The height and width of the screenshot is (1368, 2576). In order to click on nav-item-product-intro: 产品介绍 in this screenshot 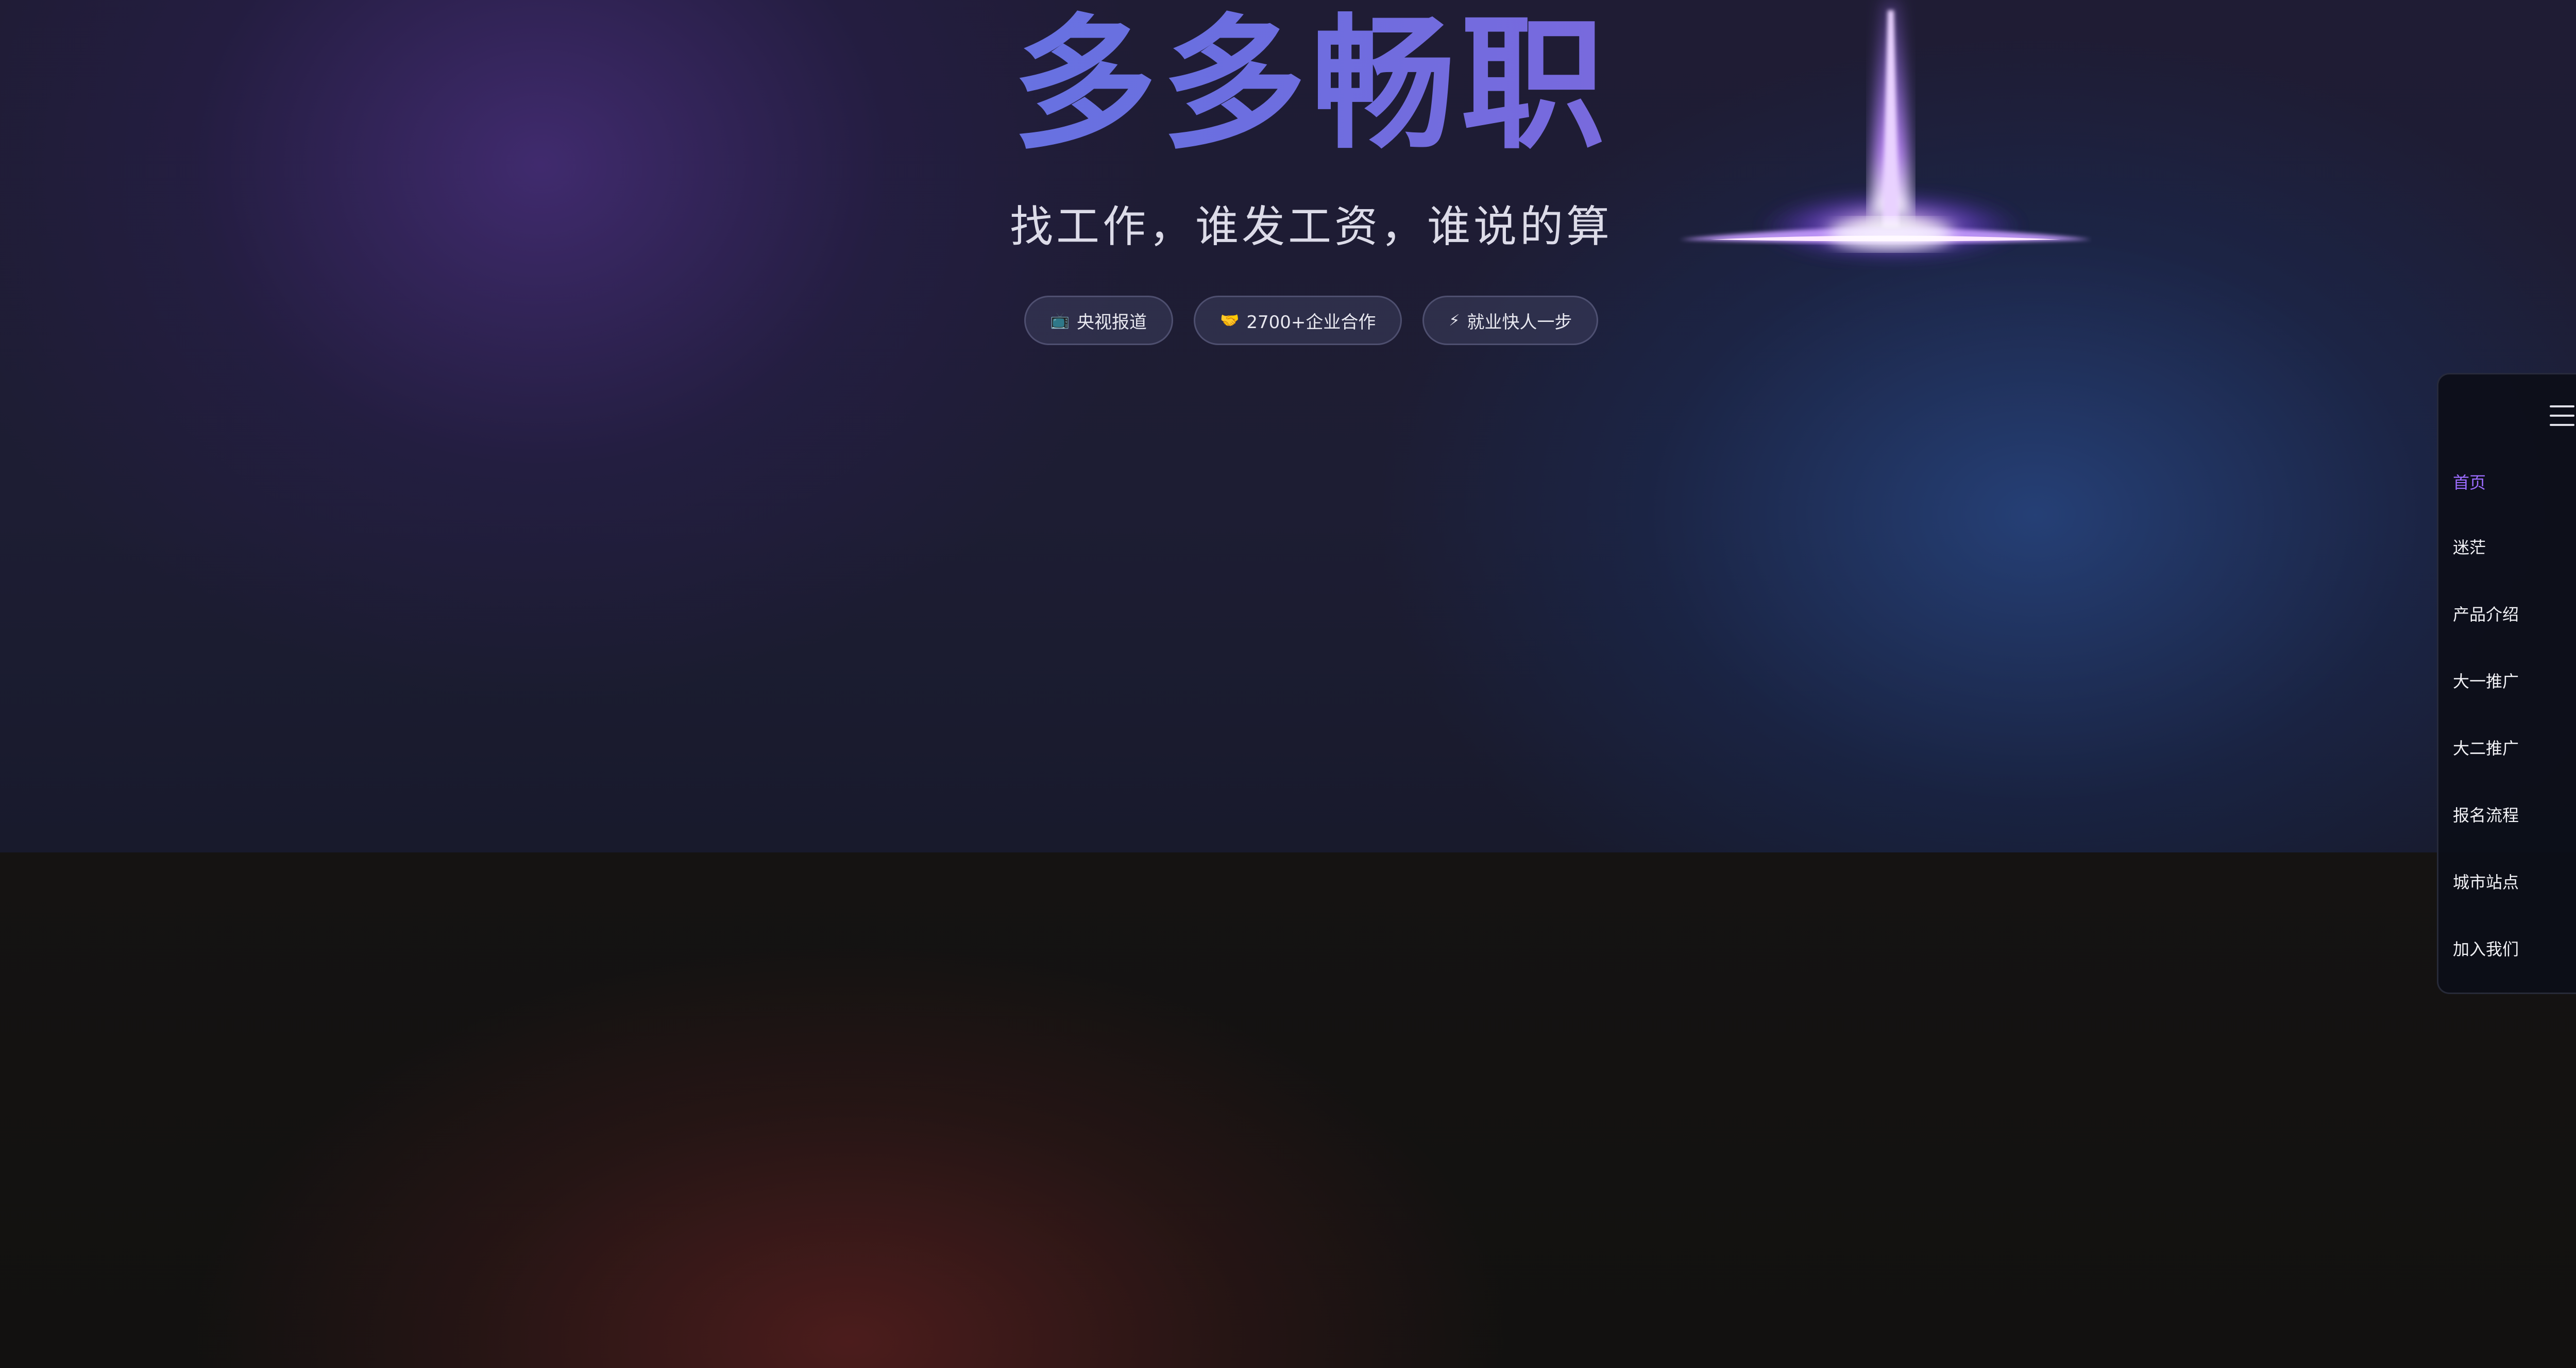, I will do `click(2486, 614)`.